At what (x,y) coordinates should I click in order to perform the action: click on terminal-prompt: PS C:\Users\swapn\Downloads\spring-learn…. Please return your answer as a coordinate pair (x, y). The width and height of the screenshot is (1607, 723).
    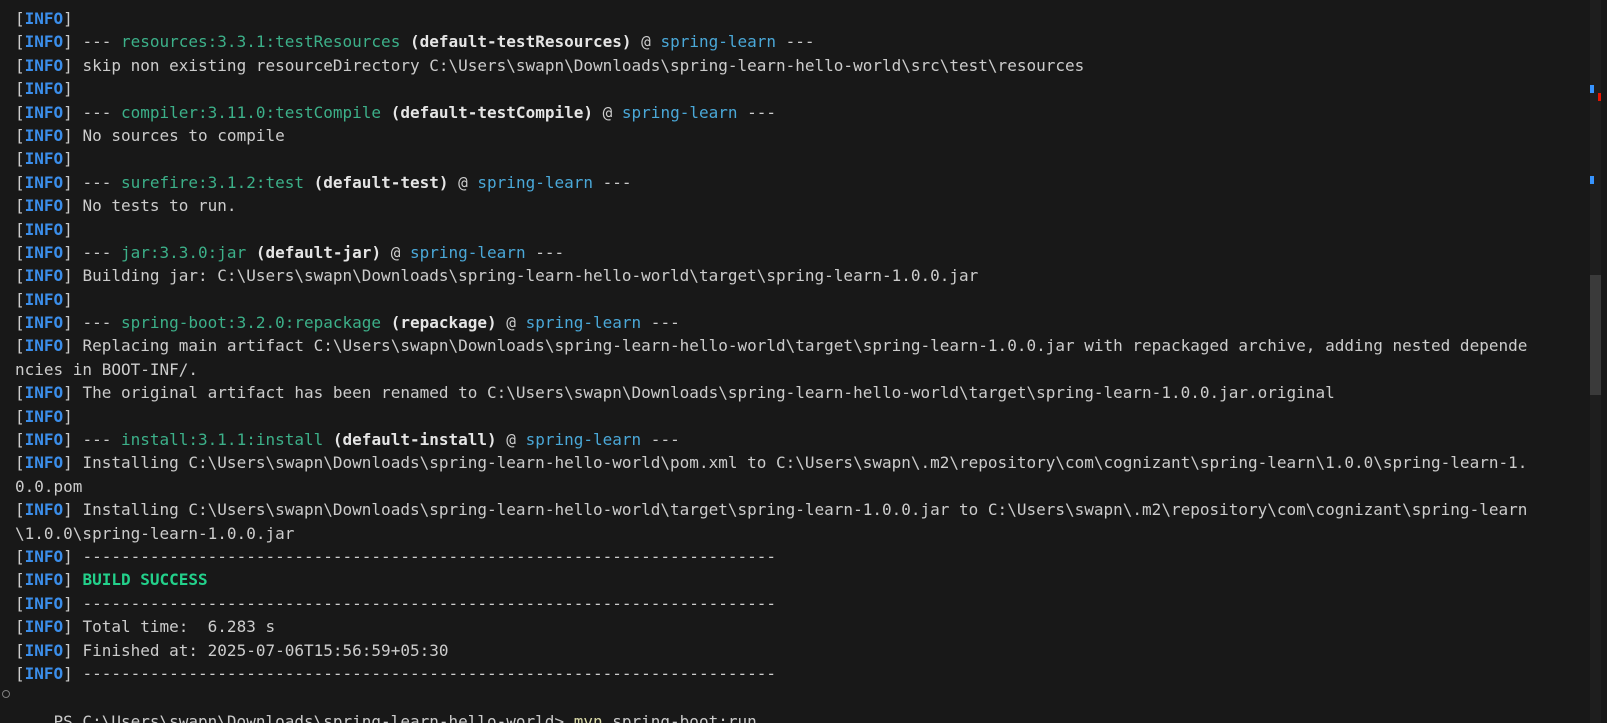
    Looking at the image, I should click on (386, 704).